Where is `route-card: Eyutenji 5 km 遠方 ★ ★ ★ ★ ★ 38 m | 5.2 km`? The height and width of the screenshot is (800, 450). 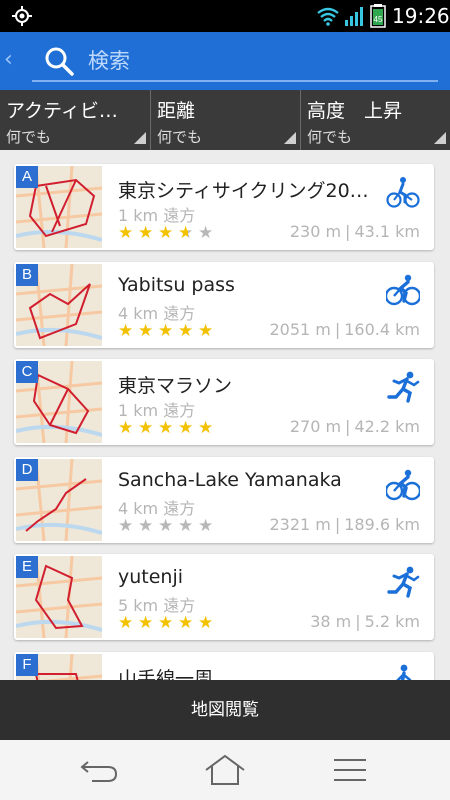 route-card: Eyutenji 5 km 遠方 ★ ★ ★ ★ ★ 38 m | 5.2 km is located at coordinates (224, 597).